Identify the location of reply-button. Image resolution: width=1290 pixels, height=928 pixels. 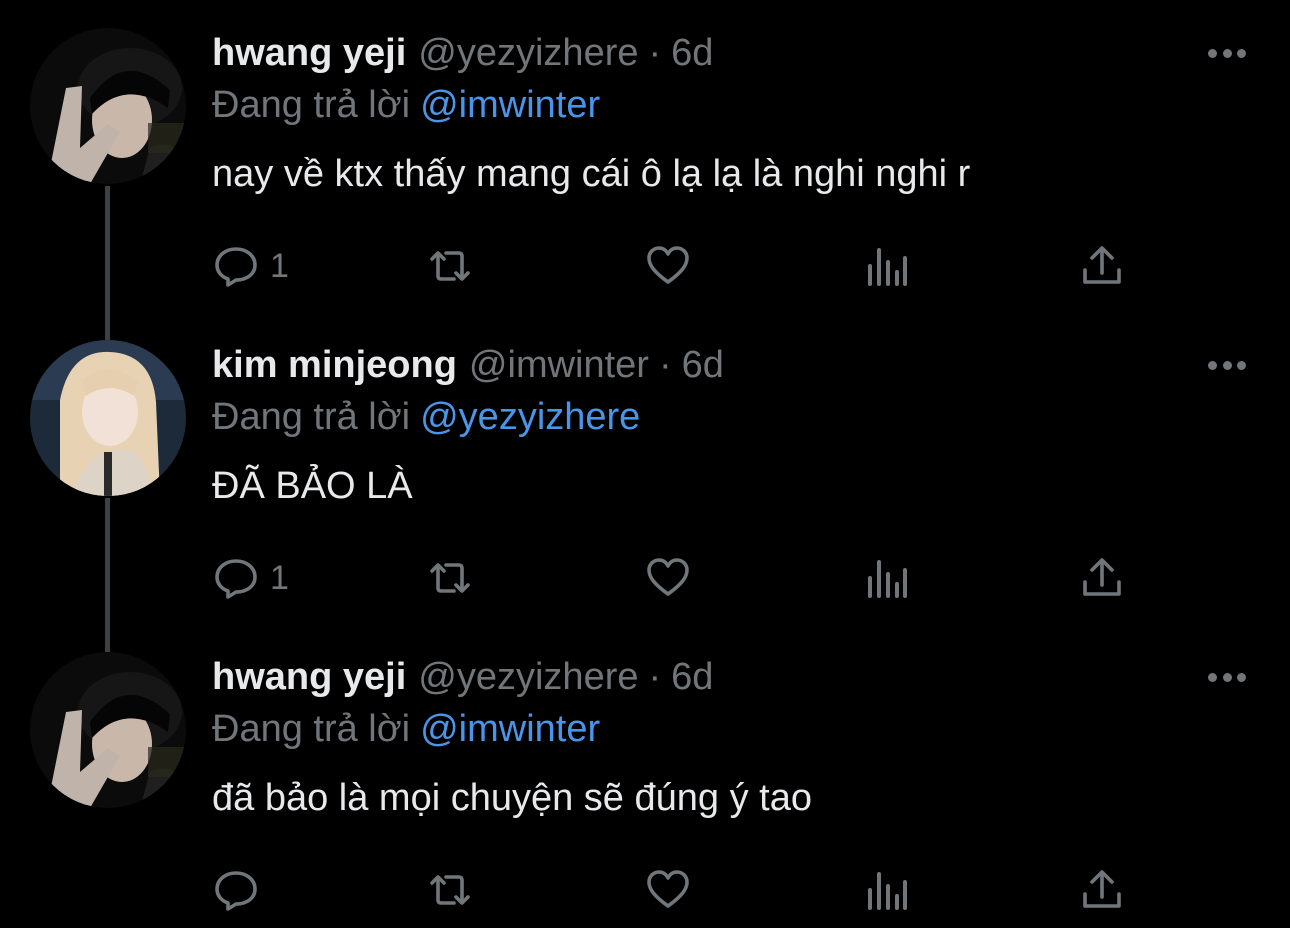
(241, 890).